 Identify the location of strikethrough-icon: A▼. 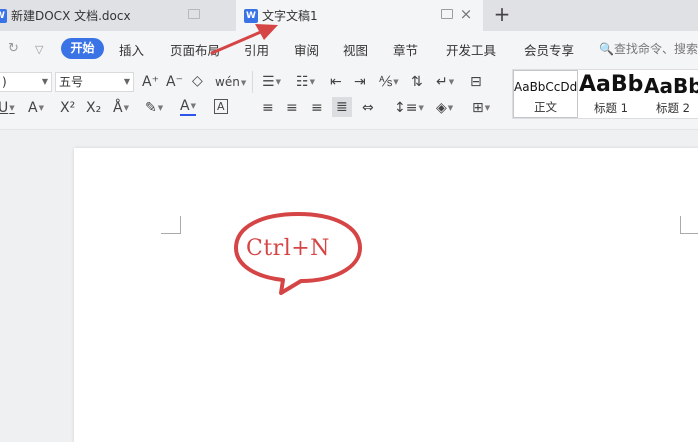
(36, 108).